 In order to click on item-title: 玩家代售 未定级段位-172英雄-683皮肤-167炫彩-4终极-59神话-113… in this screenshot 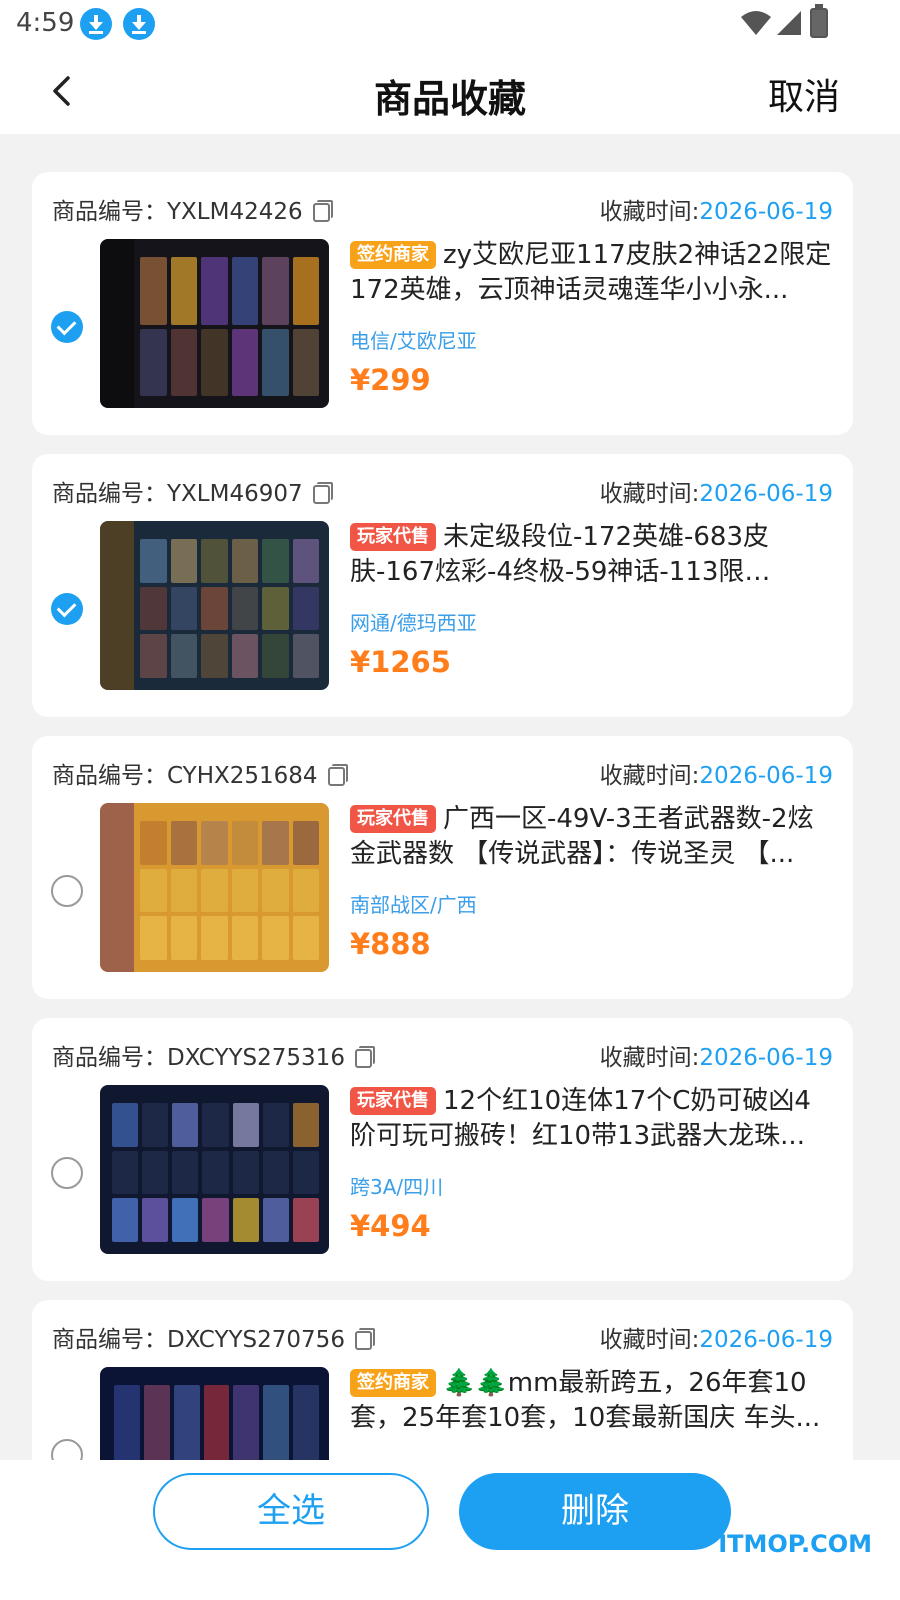, I will do `click(592, 555)`.